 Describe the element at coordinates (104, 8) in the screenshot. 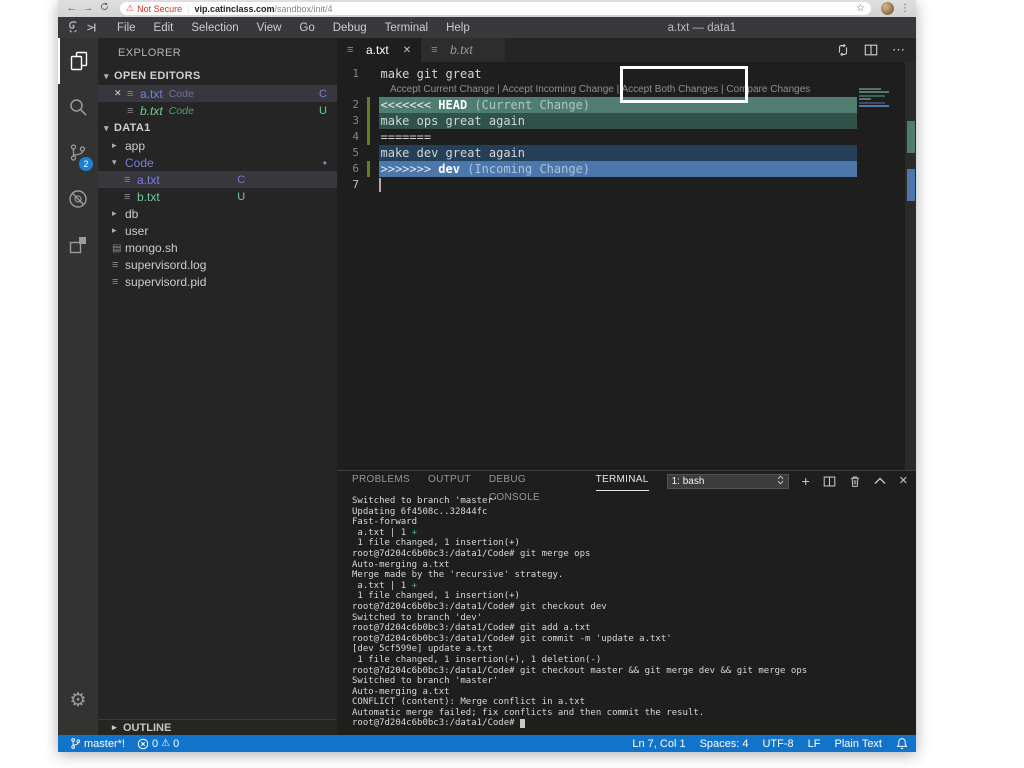

I see `refresh-icon` at that location.